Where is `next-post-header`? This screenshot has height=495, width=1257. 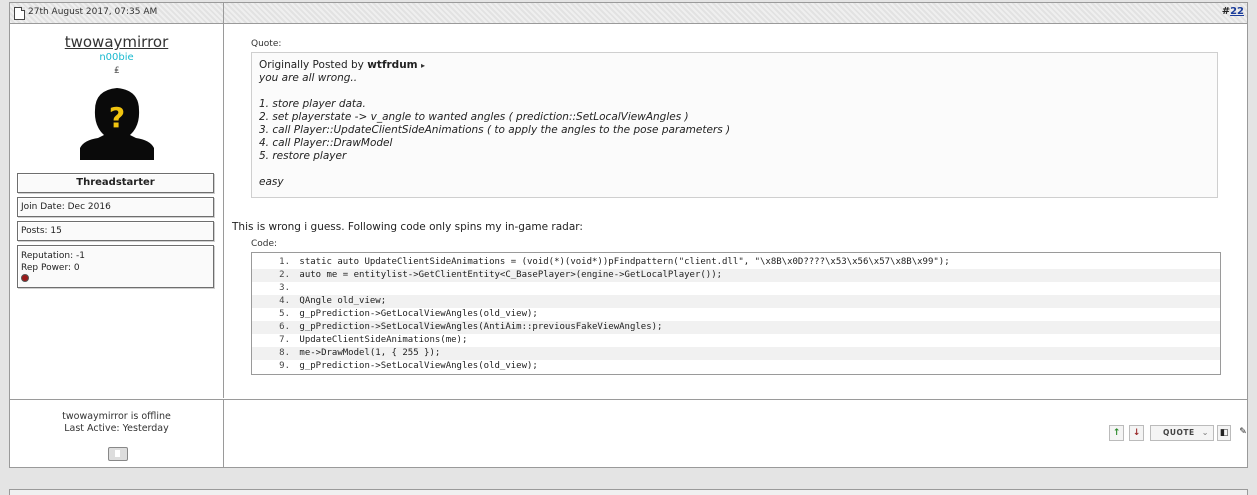
next-post-header is located at coordinates (628, 492).